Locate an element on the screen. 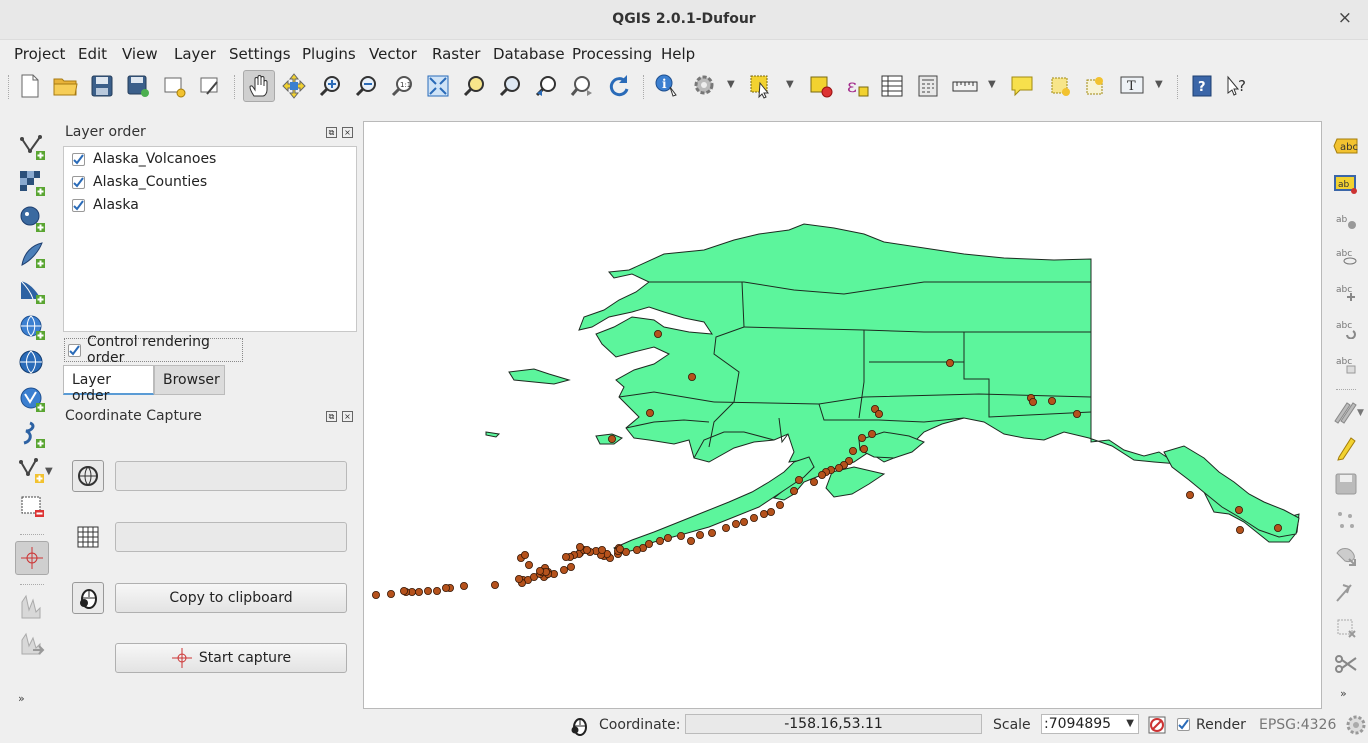 Image resolution: width=1368 pixels, height=743 pixels. render-checkbox is located at coordinates (1183, 724).